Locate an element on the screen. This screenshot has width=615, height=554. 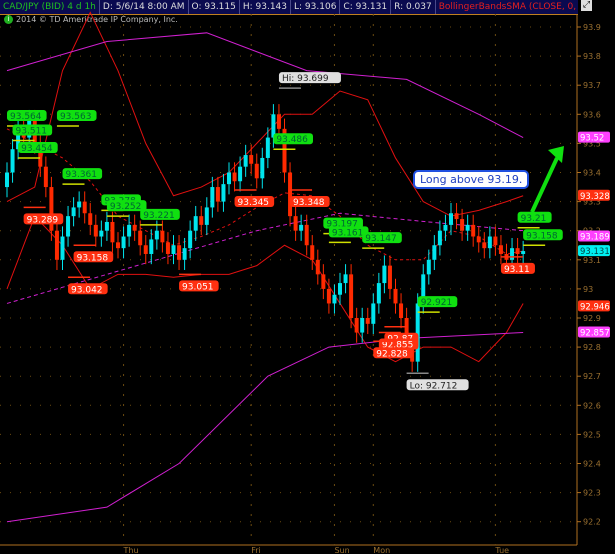
price-label: 93.454 is located at coordinates (37, 149).